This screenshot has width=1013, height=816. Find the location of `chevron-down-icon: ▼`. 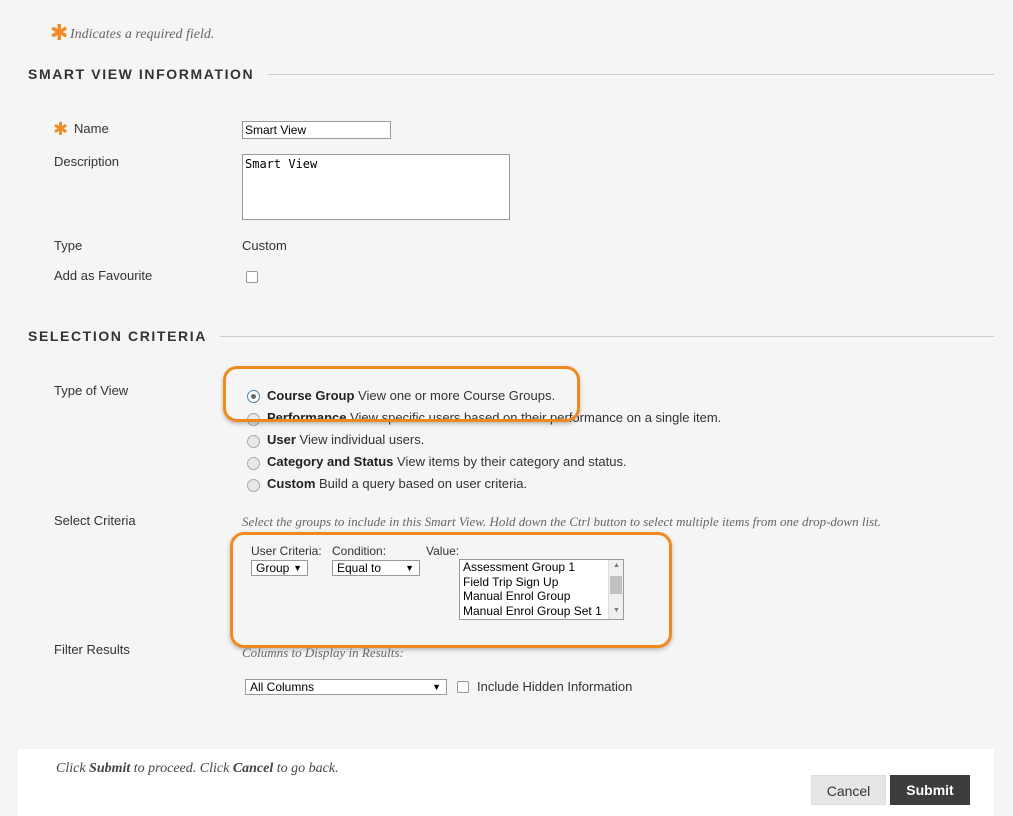

chevron-down-icon: ▼ is located at coordinates (436, 687).